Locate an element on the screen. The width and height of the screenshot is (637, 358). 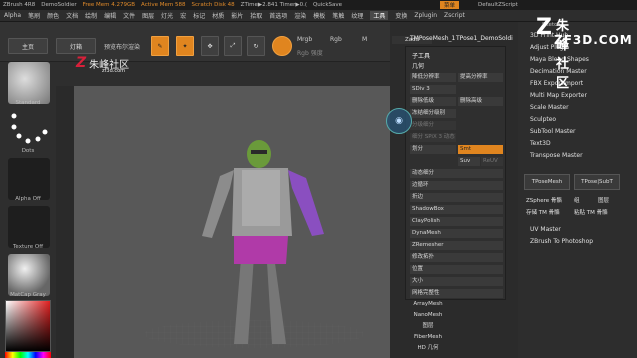
geometry-row: ShadowBox is located at coordinates (456, 209).